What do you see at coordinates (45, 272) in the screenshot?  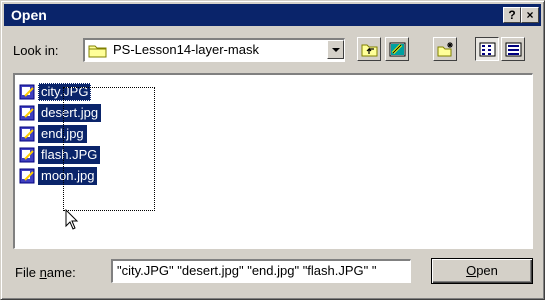 I see `file-name-label: File name:` at bounding box center [45, 272].